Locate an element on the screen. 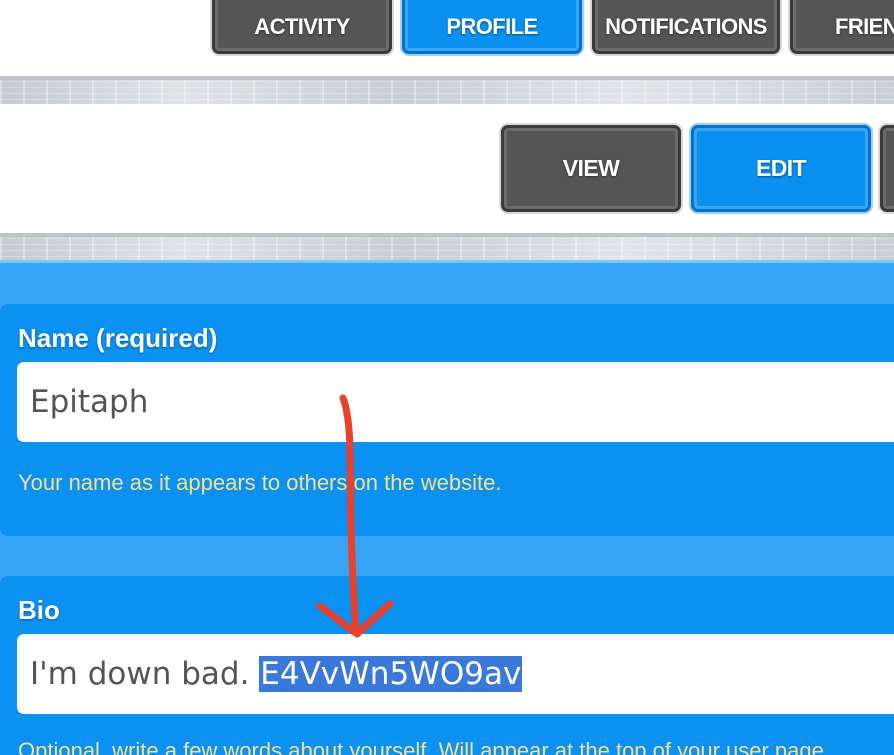  bio-input: I'm down bad. E4VvWn5WO9av is located at coordinates (455, 674).